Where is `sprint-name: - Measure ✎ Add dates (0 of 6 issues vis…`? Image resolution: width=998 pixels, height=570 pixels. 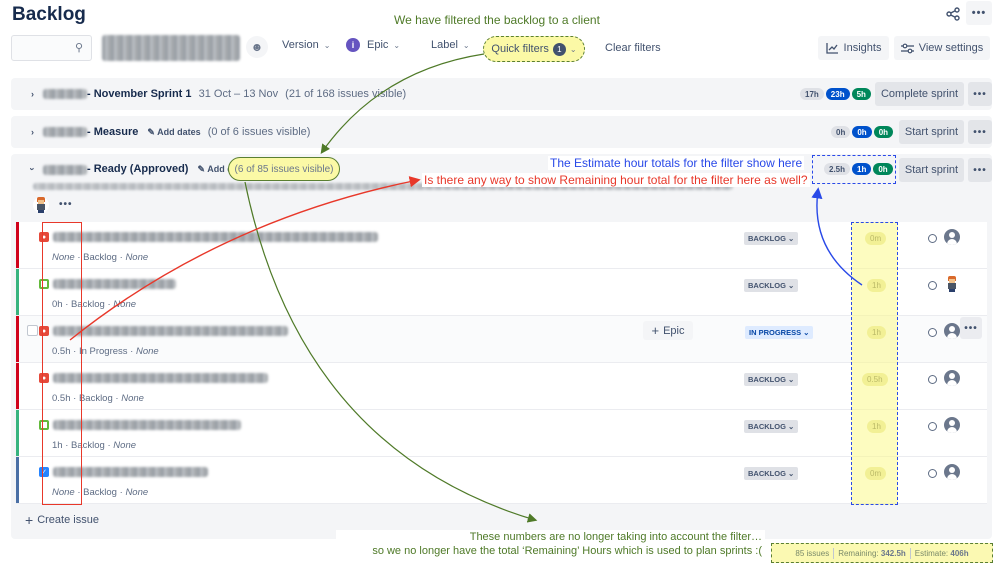 sprint-name: - Measure ✎ Add dates (0 of 6 issues vis… is located at coordinates (199, 132).